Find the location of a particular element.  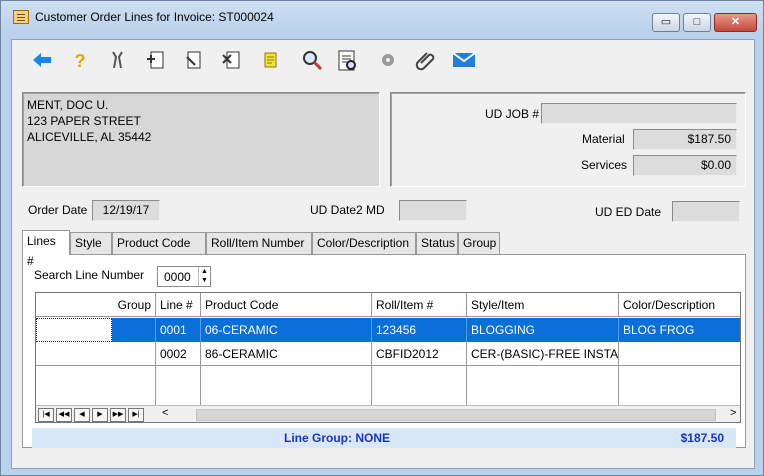

attachment-icon is located at coordinates (426, 61).